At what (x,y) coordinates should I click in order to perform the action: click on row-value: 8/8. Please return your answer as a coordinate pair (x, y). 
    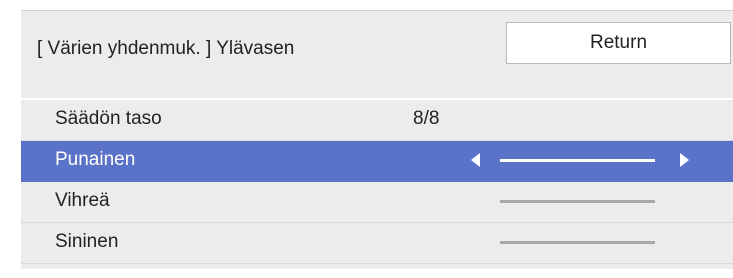
    Looking at the image, I should click on (426, 118).